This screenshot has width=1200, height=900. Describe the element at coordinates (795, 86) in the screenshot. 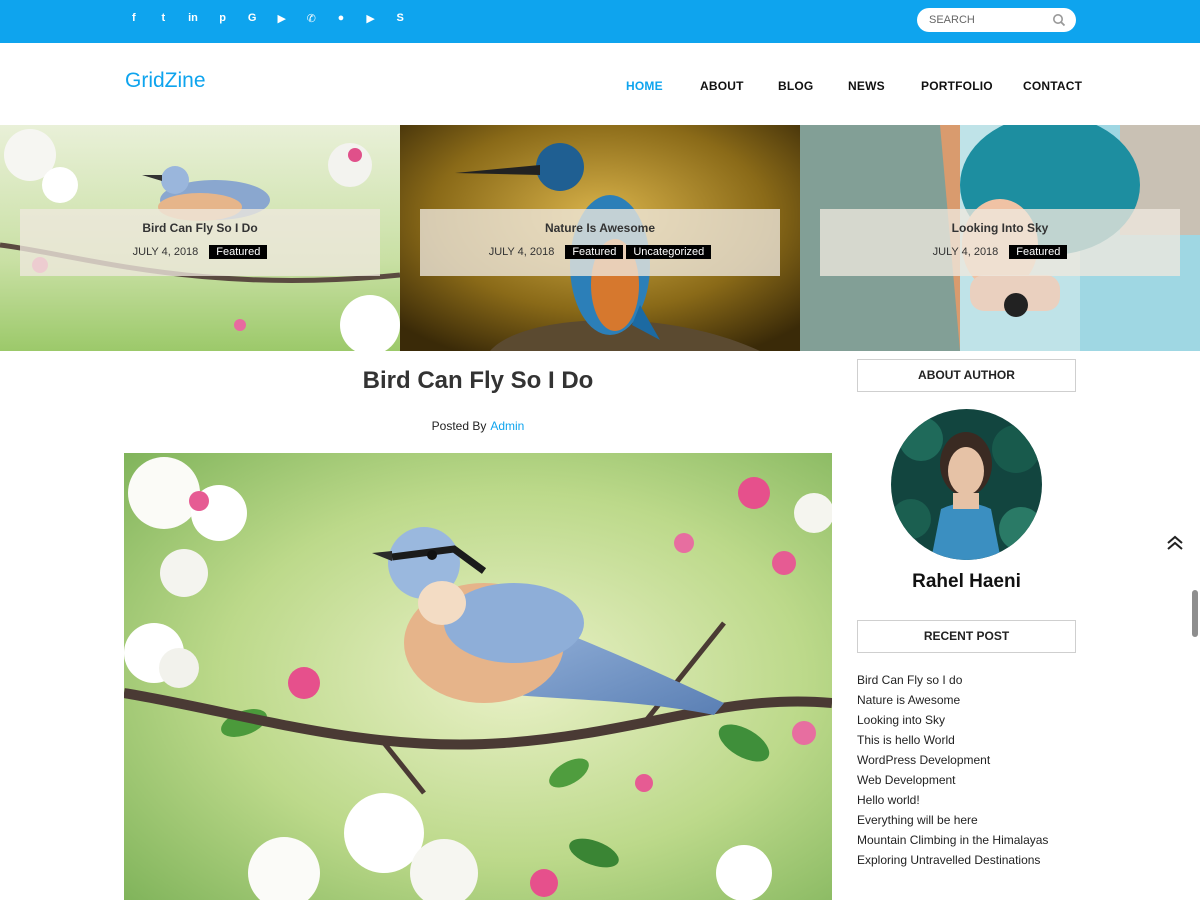

I see `nav-blog: BLOG` at that location.